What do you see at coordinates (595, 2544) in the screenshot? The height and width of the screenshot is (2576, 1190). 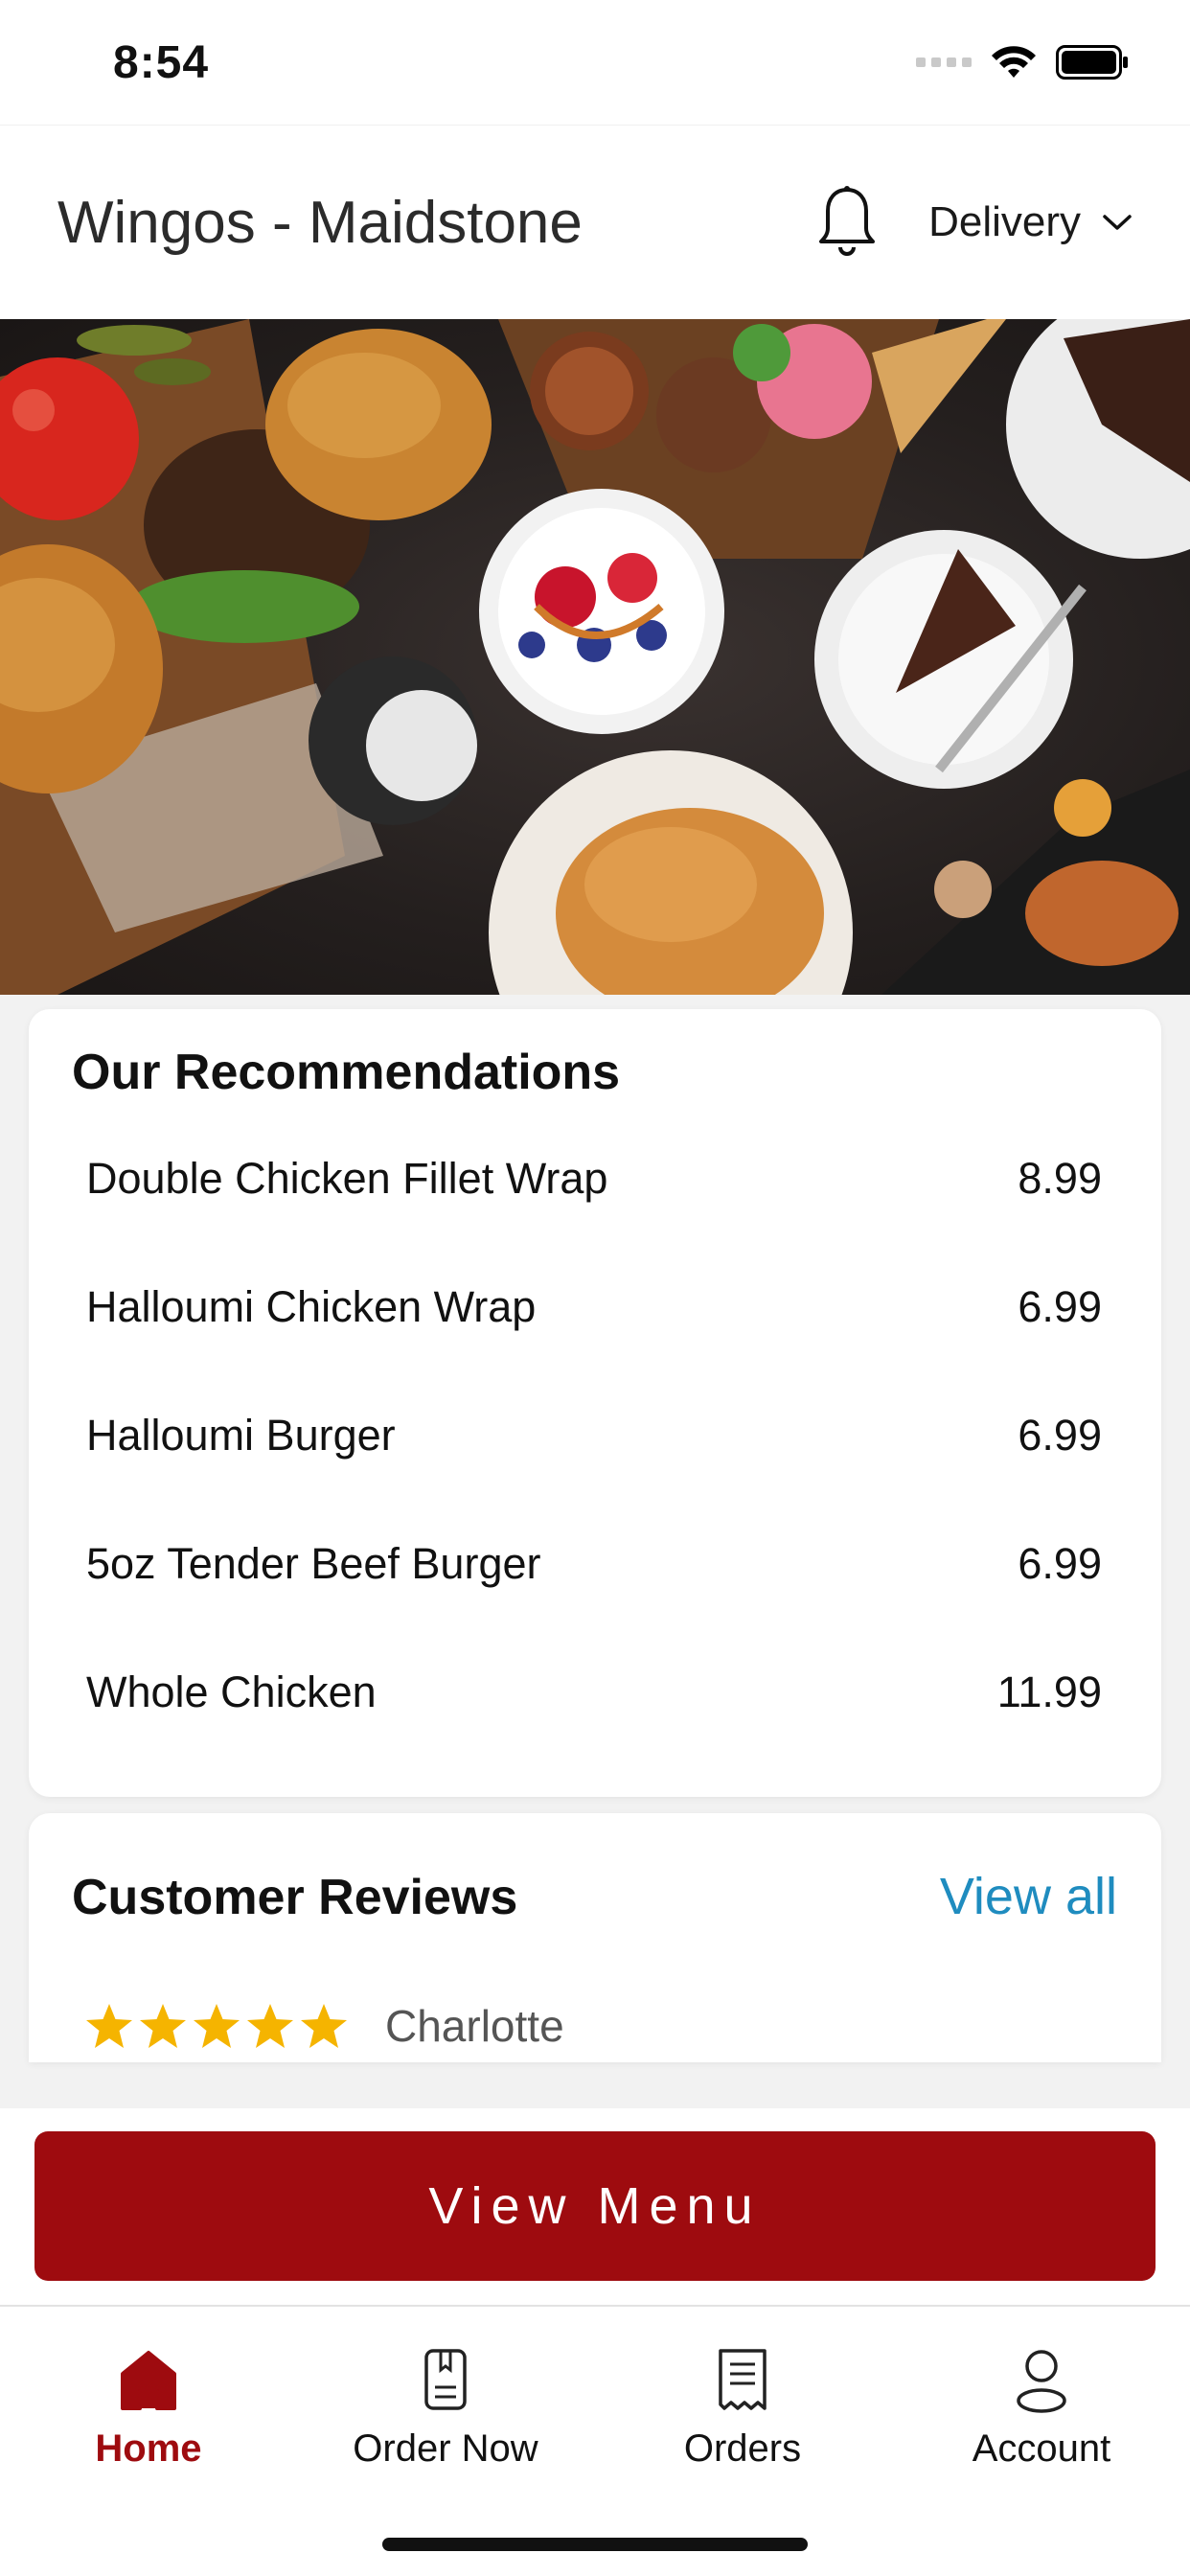 I see `home-indicator` at bounding box center [595, 2544].